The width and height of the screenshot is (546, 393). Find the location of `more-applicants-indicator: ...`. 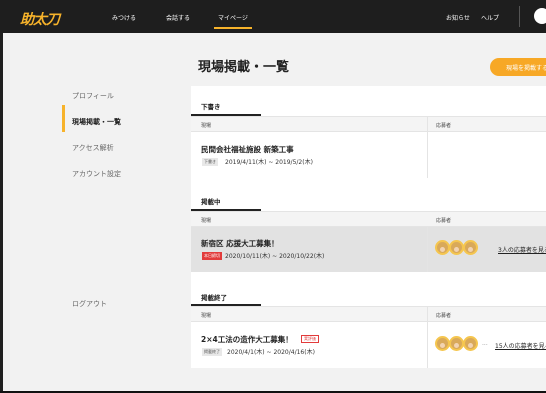

more-applicants-indicator: ... is located at coordinates (485, 343).